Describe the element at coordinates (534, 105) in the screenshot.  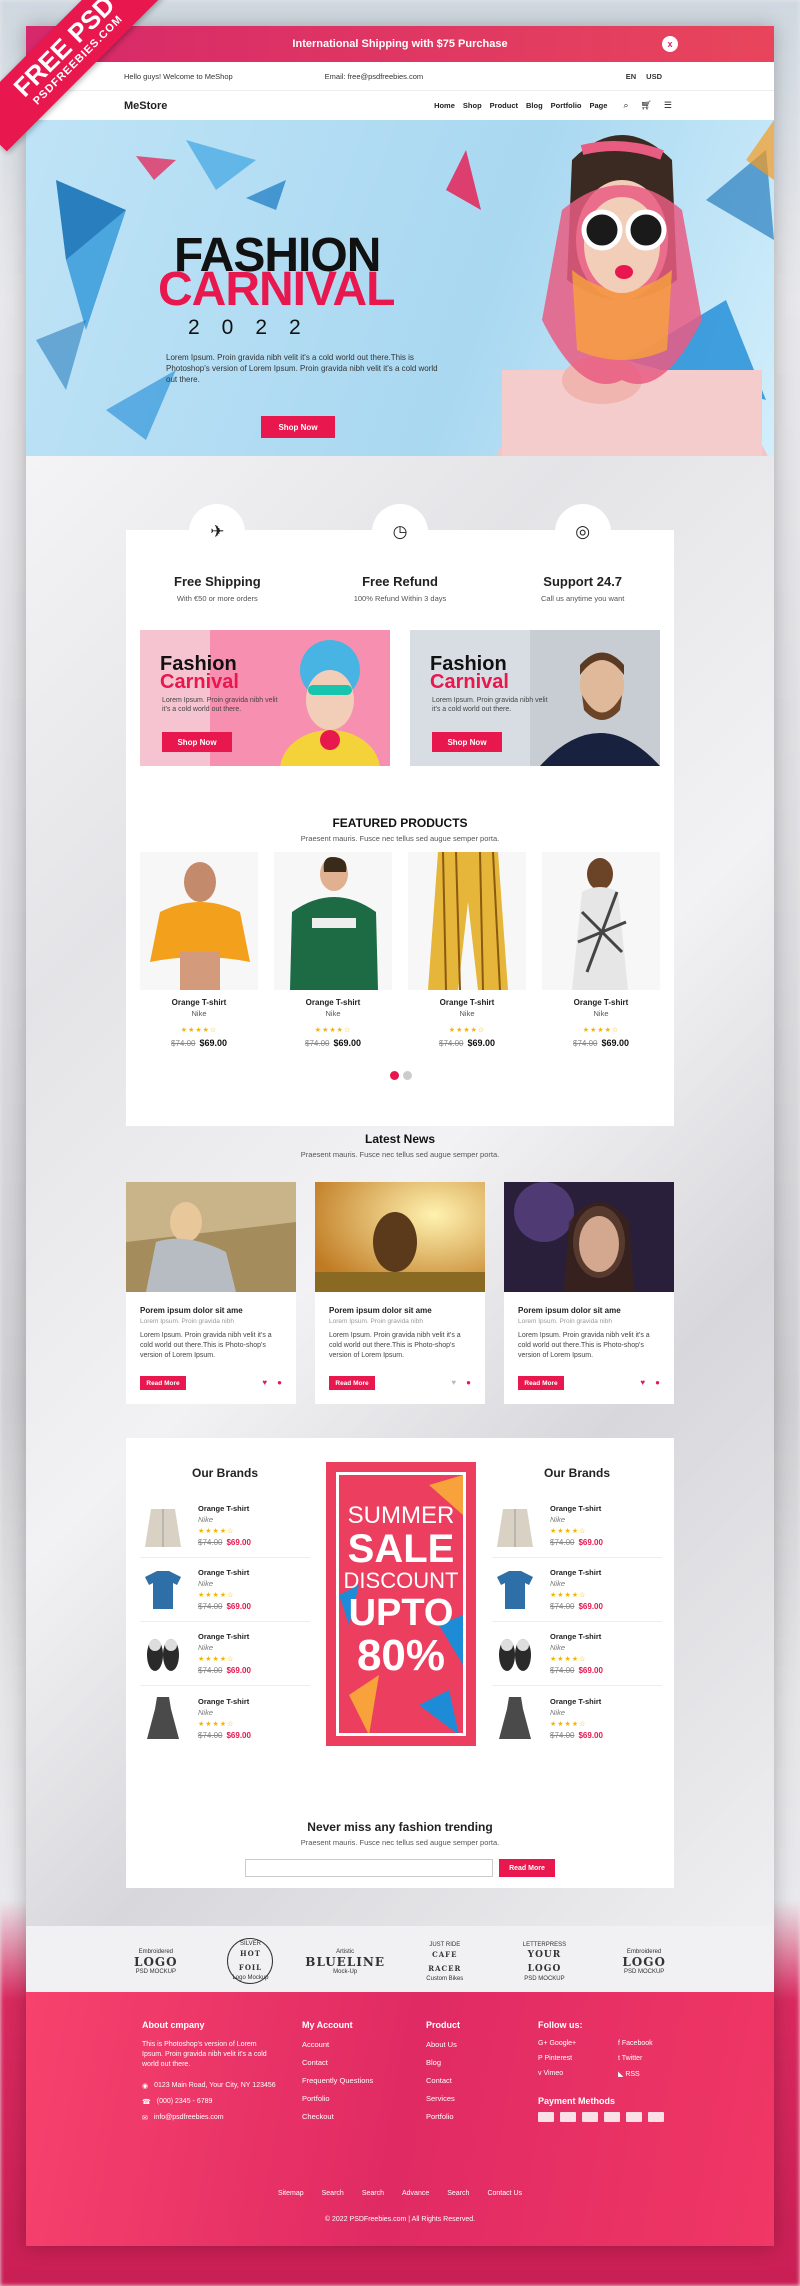
I see `nav-blog: Blog` at that location.